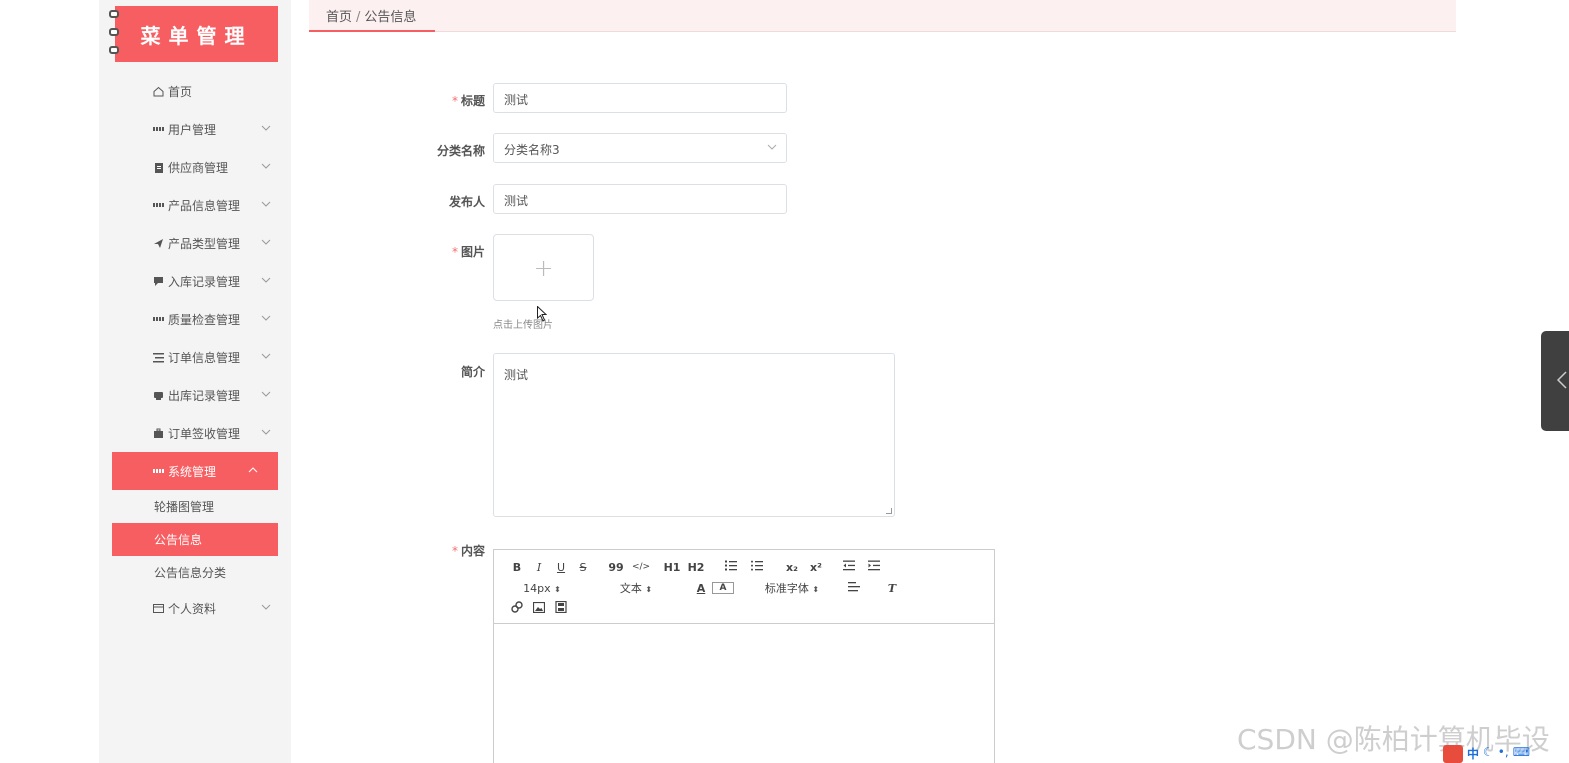  Describe the element at coordinates (649, 589) in the screenshot. I see `sort-arrows-icon: ⬍` at that location.